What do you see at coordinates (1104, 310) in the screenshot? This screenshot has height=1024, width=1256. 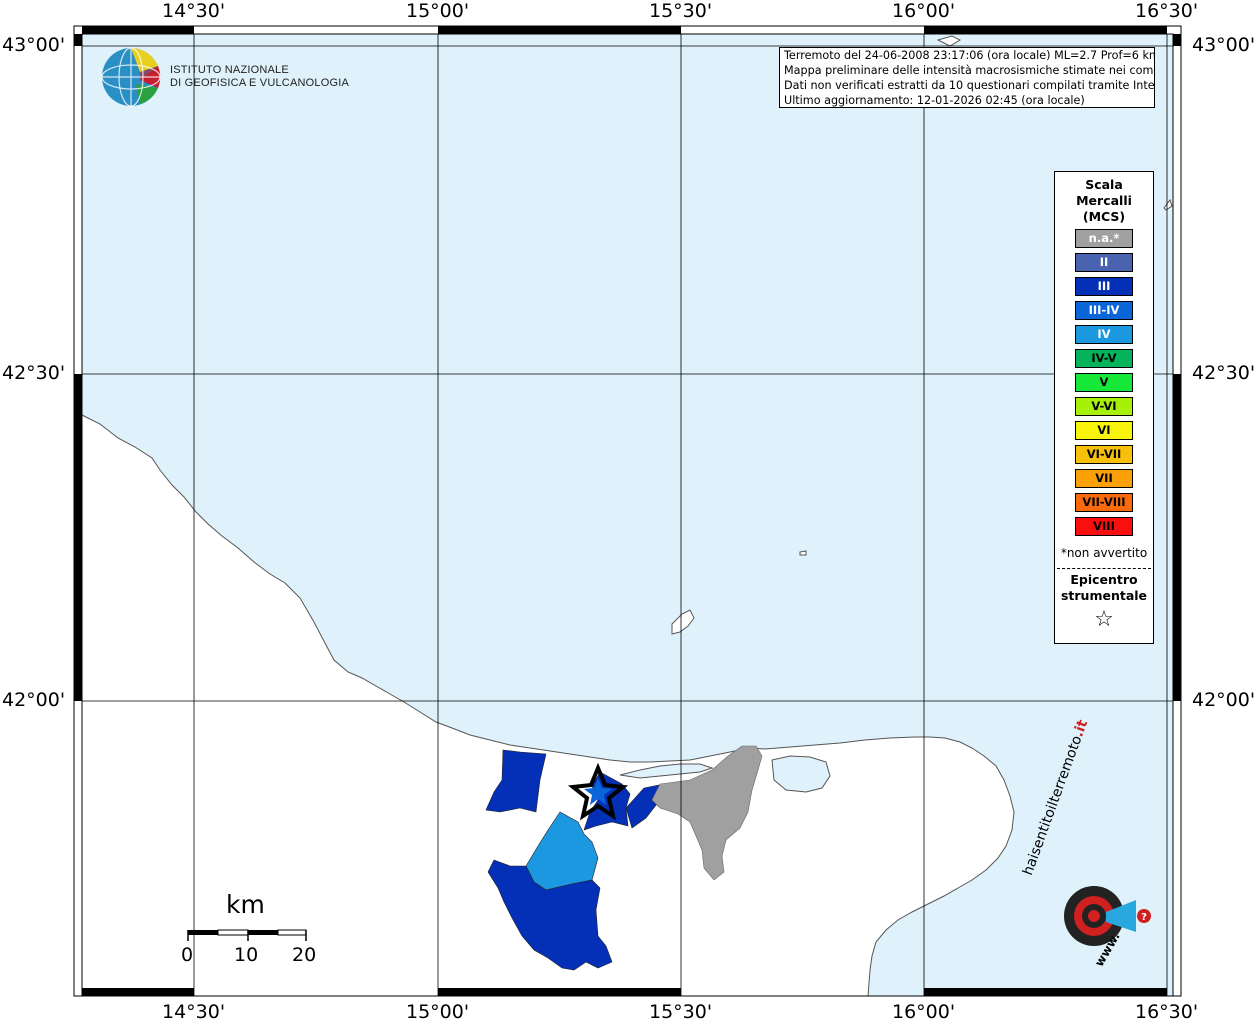 I see `legend-swatch: III-IV` at bounding box center [1104, 310].